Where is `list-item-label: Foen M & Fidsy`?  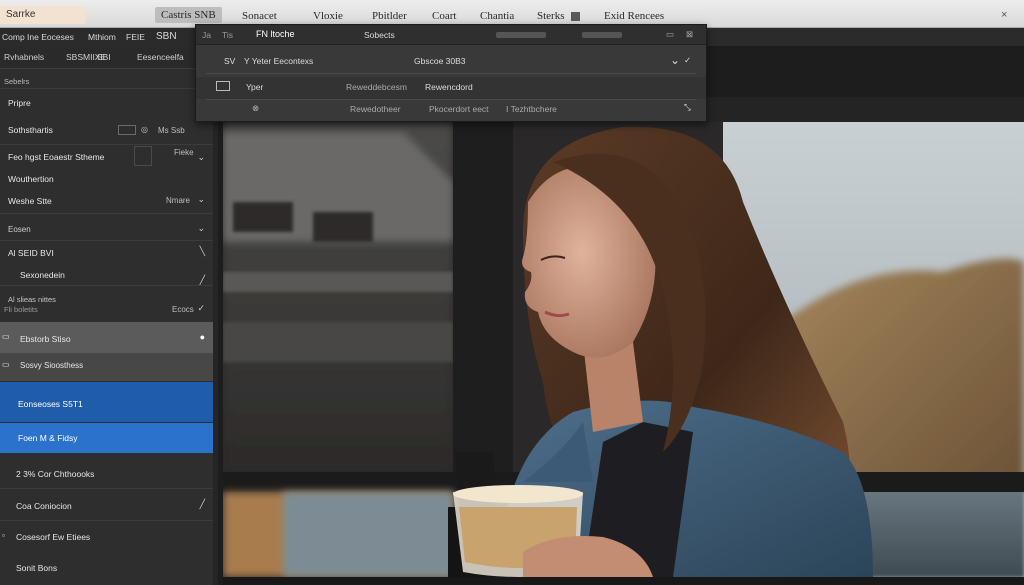 list-item-label: Foen M & Fidsy is located at coordinates (48, 438).